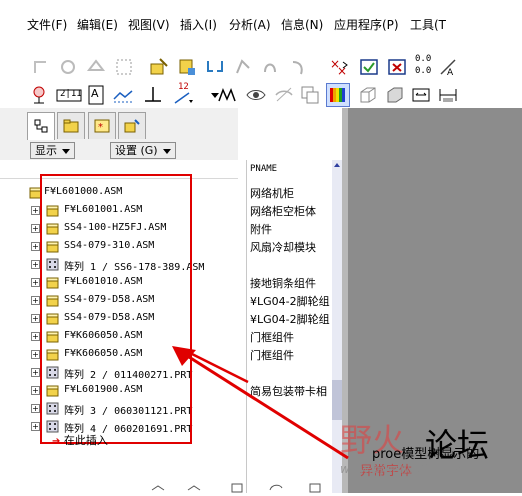 This screenshot has width=522, height=496. I want to click on watermark-url: www.proewildfire.cn, so click(401, 469).